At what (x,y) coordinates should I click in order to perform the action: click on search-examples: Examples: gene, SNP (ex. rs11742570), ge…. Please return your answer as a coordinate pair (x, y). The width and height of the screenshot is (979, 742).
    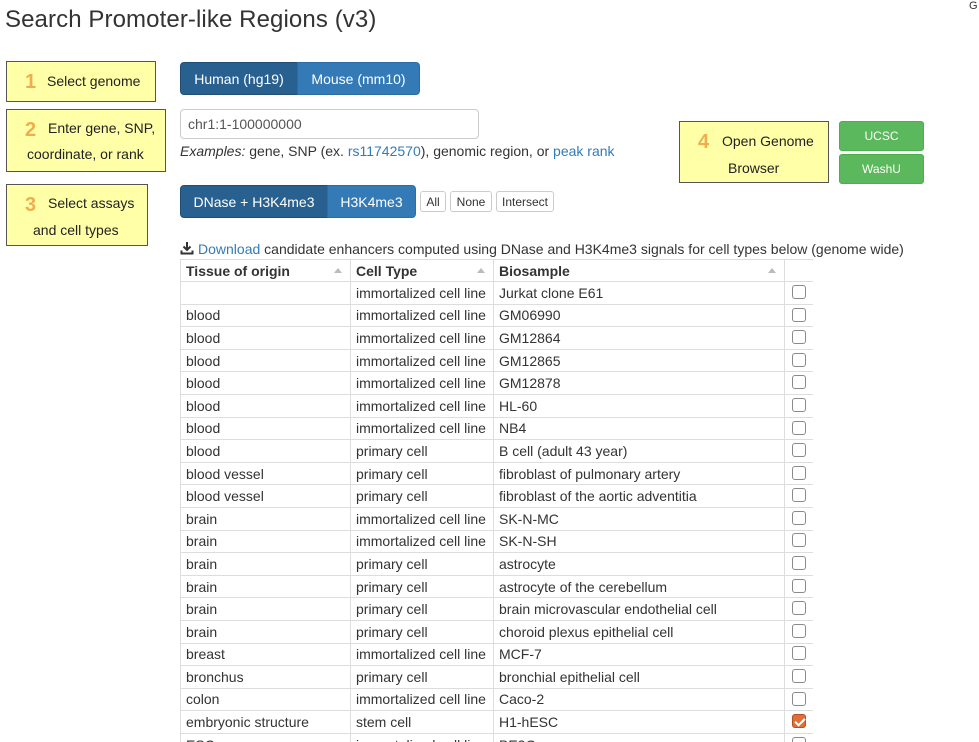
    Looking at the image, I should click on (397, 151).